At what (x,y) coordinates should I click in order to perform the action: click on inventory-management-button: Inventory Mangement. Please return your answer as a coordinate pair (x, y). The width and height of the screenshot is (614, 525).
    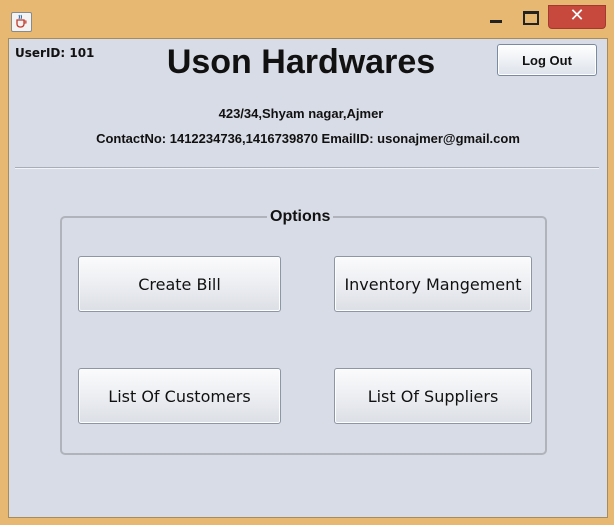
    Looking at the image, I should click on (433, 284).